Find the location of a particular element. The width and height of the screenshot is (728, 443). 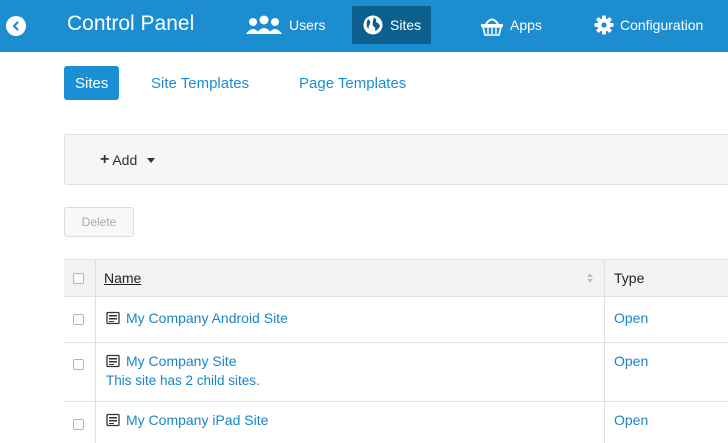

tab-site-templates: Site Templates is located at coordinates (200, 83).